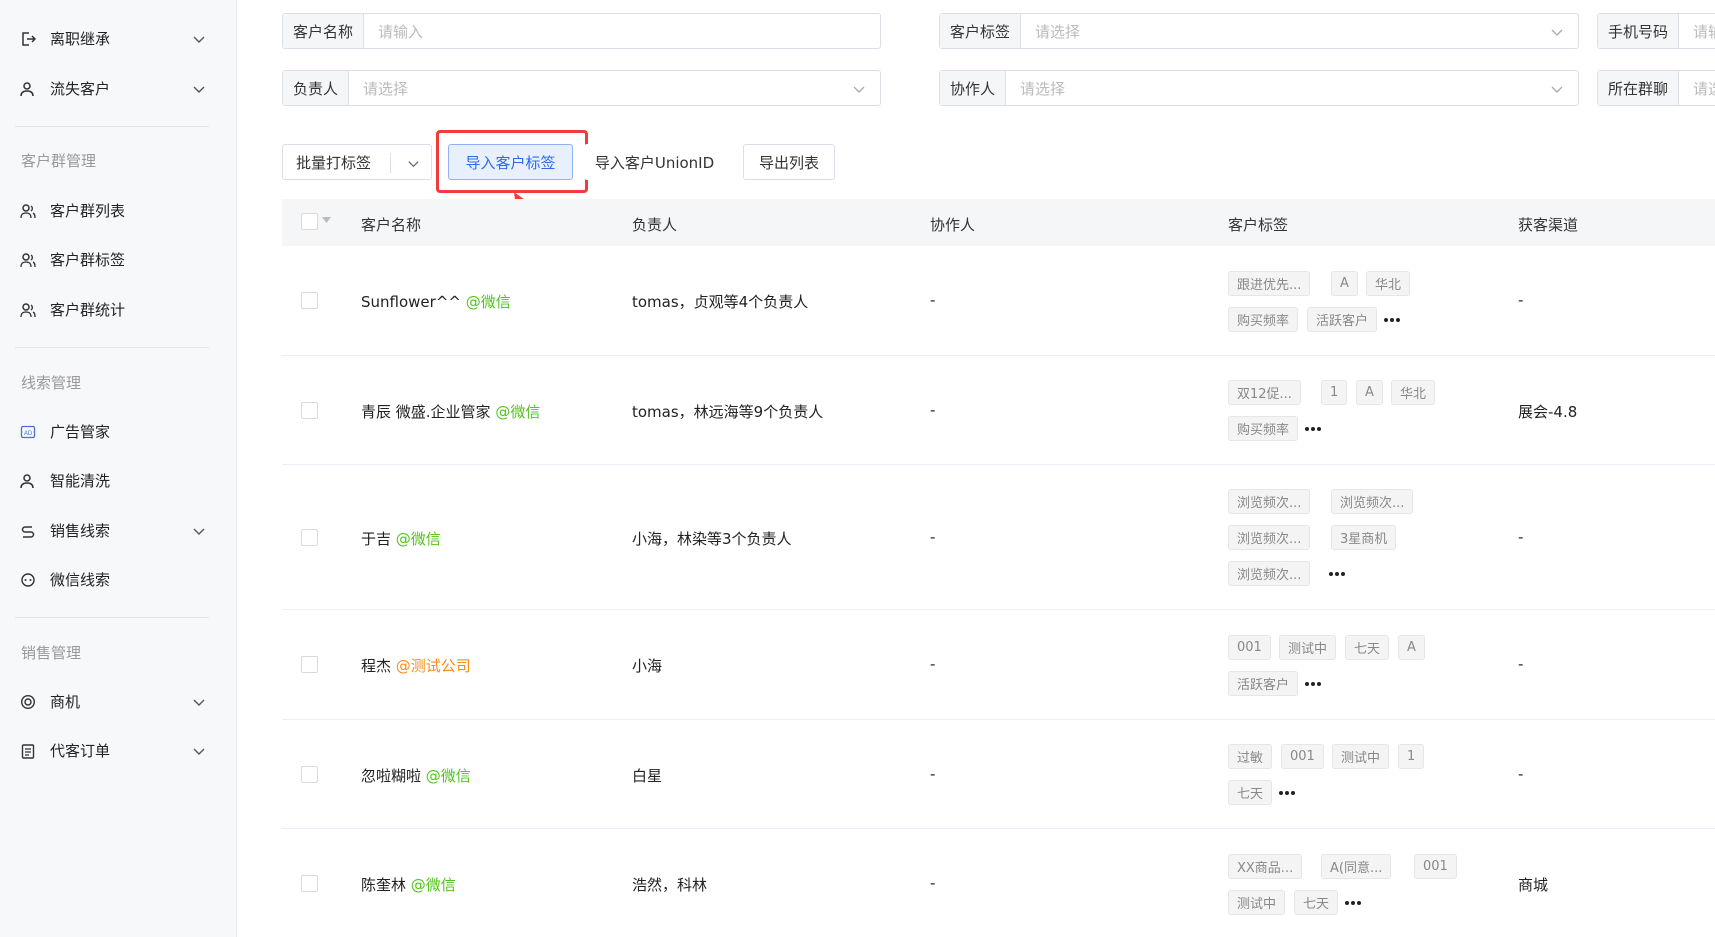  Describe the element at coordinates (973, 88) in the screenshot. I see `filter-label: 协作人` at that location.